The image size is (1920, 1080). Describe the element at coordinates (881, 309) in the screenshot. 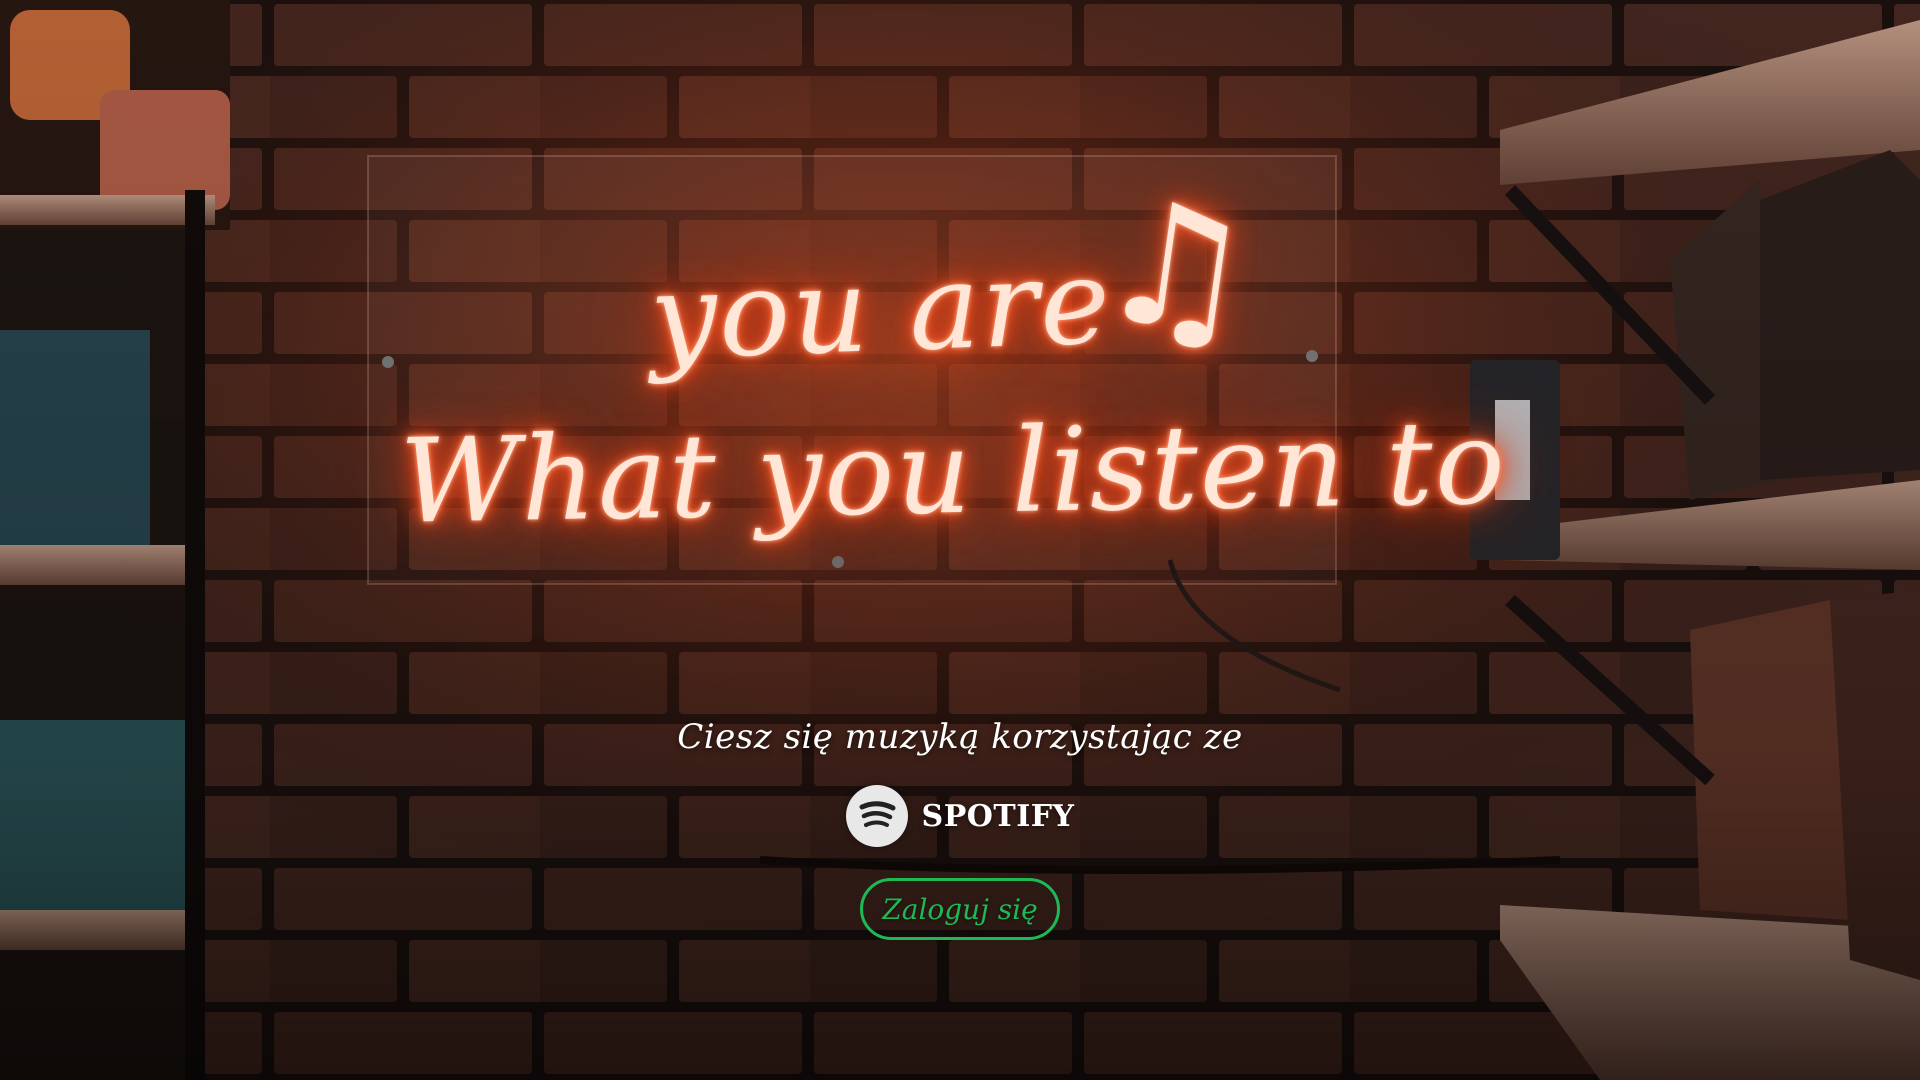

I see `neon-text-line-1: you are` at that location.